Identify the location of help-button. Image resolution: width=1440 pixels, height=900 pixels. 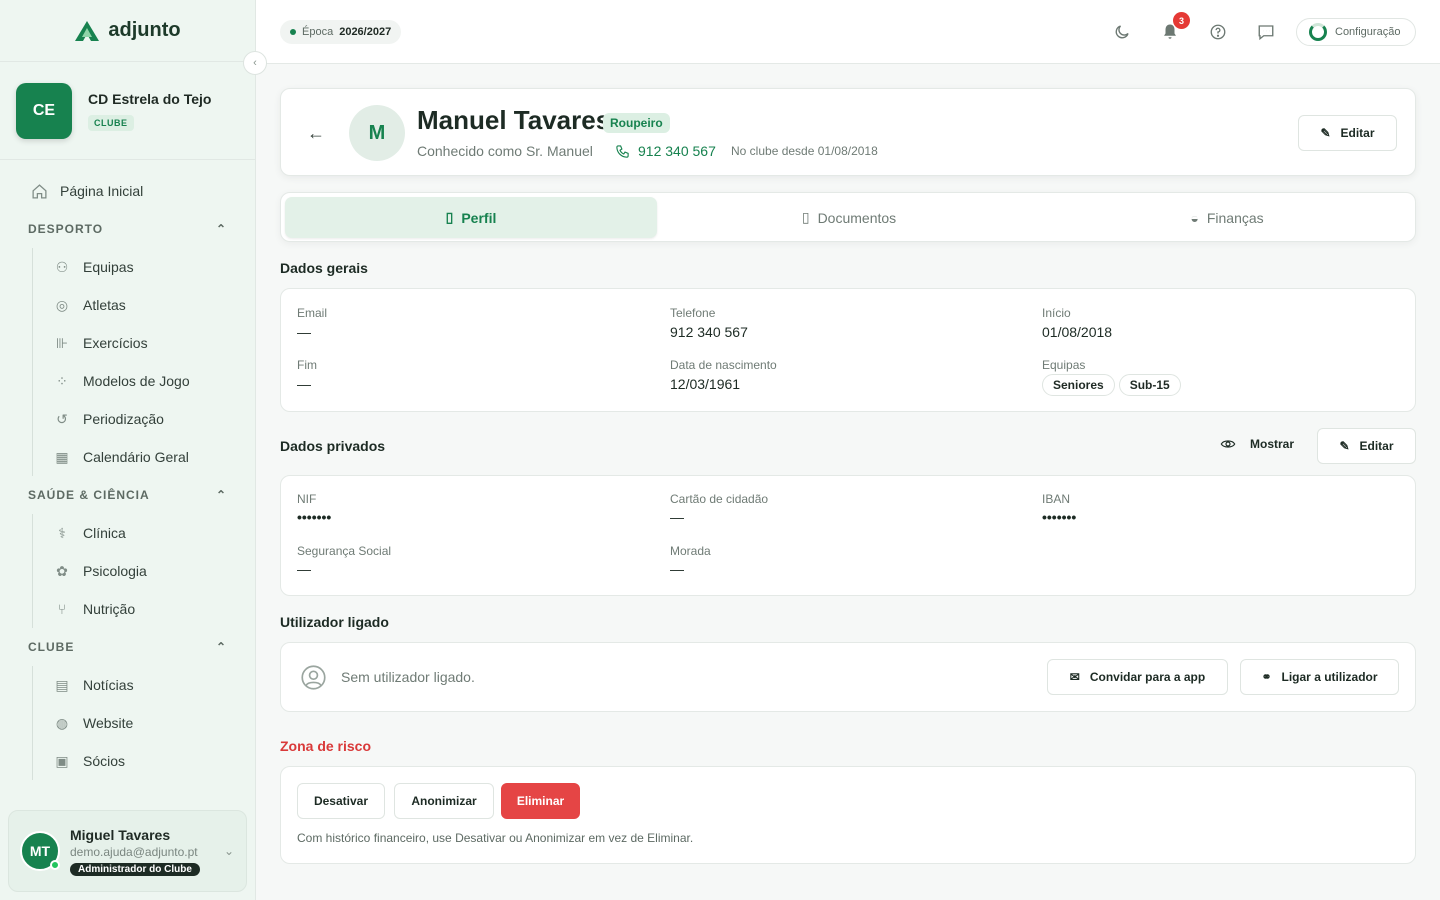
(1218, 32).